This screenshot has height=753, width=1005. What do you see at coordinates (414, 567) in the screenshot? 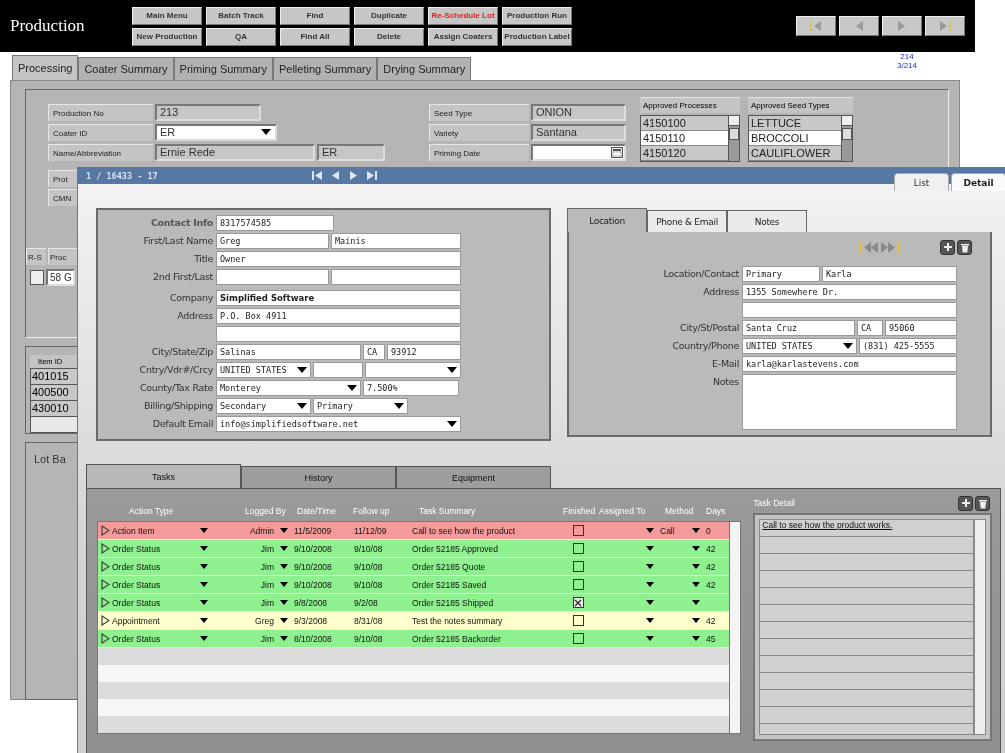
I see `table-row: Order Status Jim 9/10/2008 9/10/08 Order 52185 Quote 42` at bounding box center [414, 567].